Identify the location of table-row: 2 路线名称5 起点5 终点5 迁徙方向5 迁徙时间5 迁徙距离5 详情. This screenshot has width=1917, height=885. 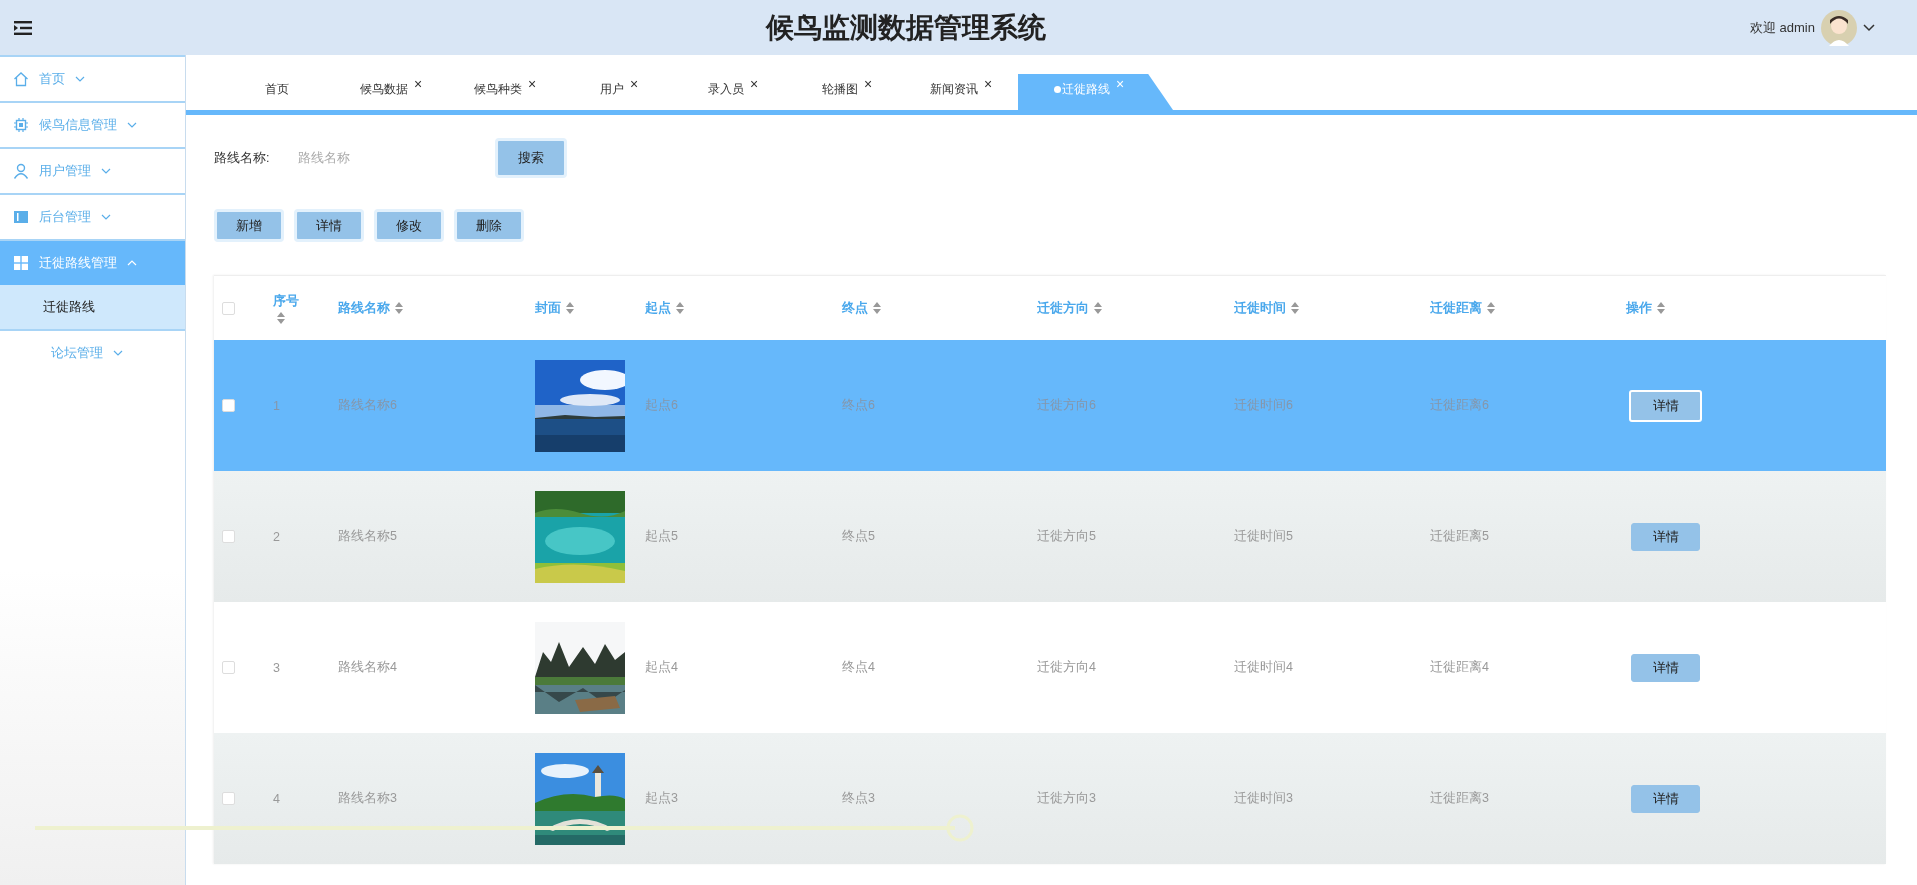
(1050, 536).